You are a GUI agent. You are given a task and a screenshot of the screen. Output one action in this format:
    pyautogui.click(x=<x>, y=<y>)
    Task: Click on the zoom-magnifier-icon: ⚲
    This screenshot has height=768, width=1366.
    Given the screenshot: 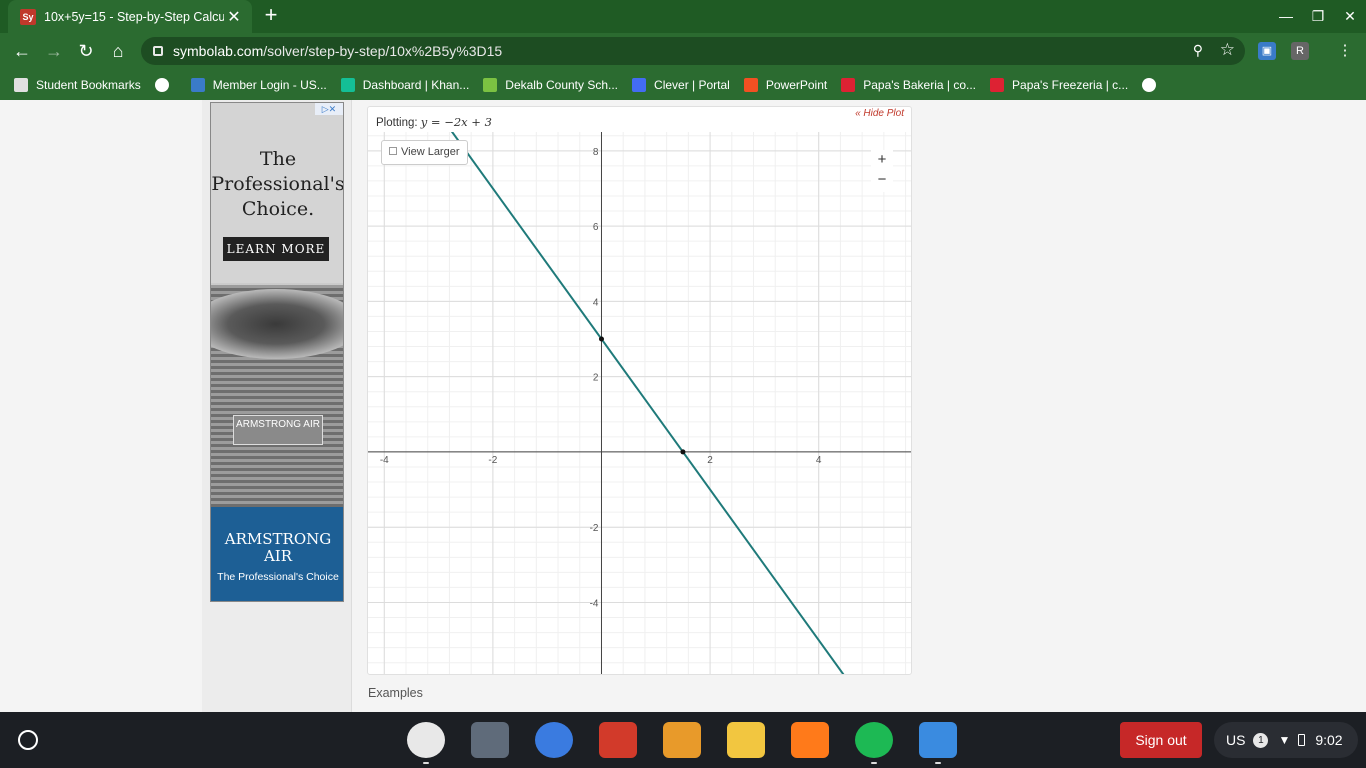 What is the action you would take?
    pyautogui.click(x=1198, y=50)
    